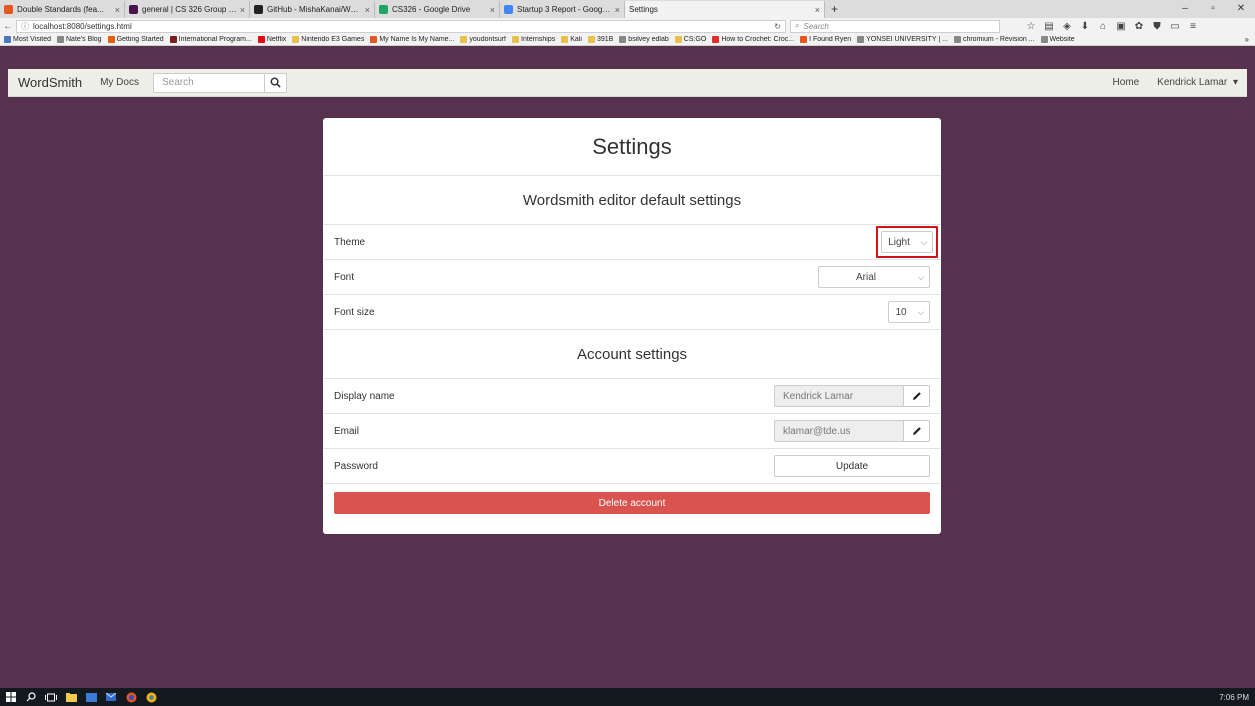 Image resolution: width=1255 pixels, height=706 pixels. Describe the element at coordinates (632, 396) in the screenshot. I see `display-name-row: Display name Kendrick Lamar` at that location.